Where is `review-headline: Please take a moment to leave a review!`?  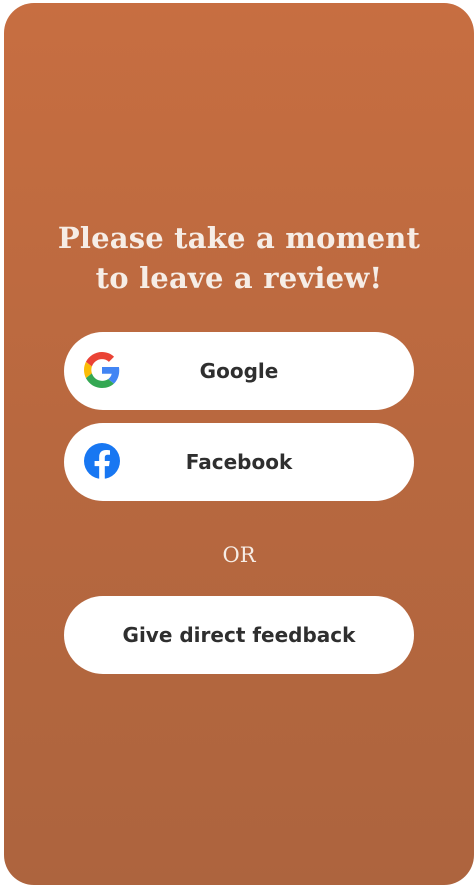 review-headline: Please take a moment to leave a review! is located at coordinates (239, 258).